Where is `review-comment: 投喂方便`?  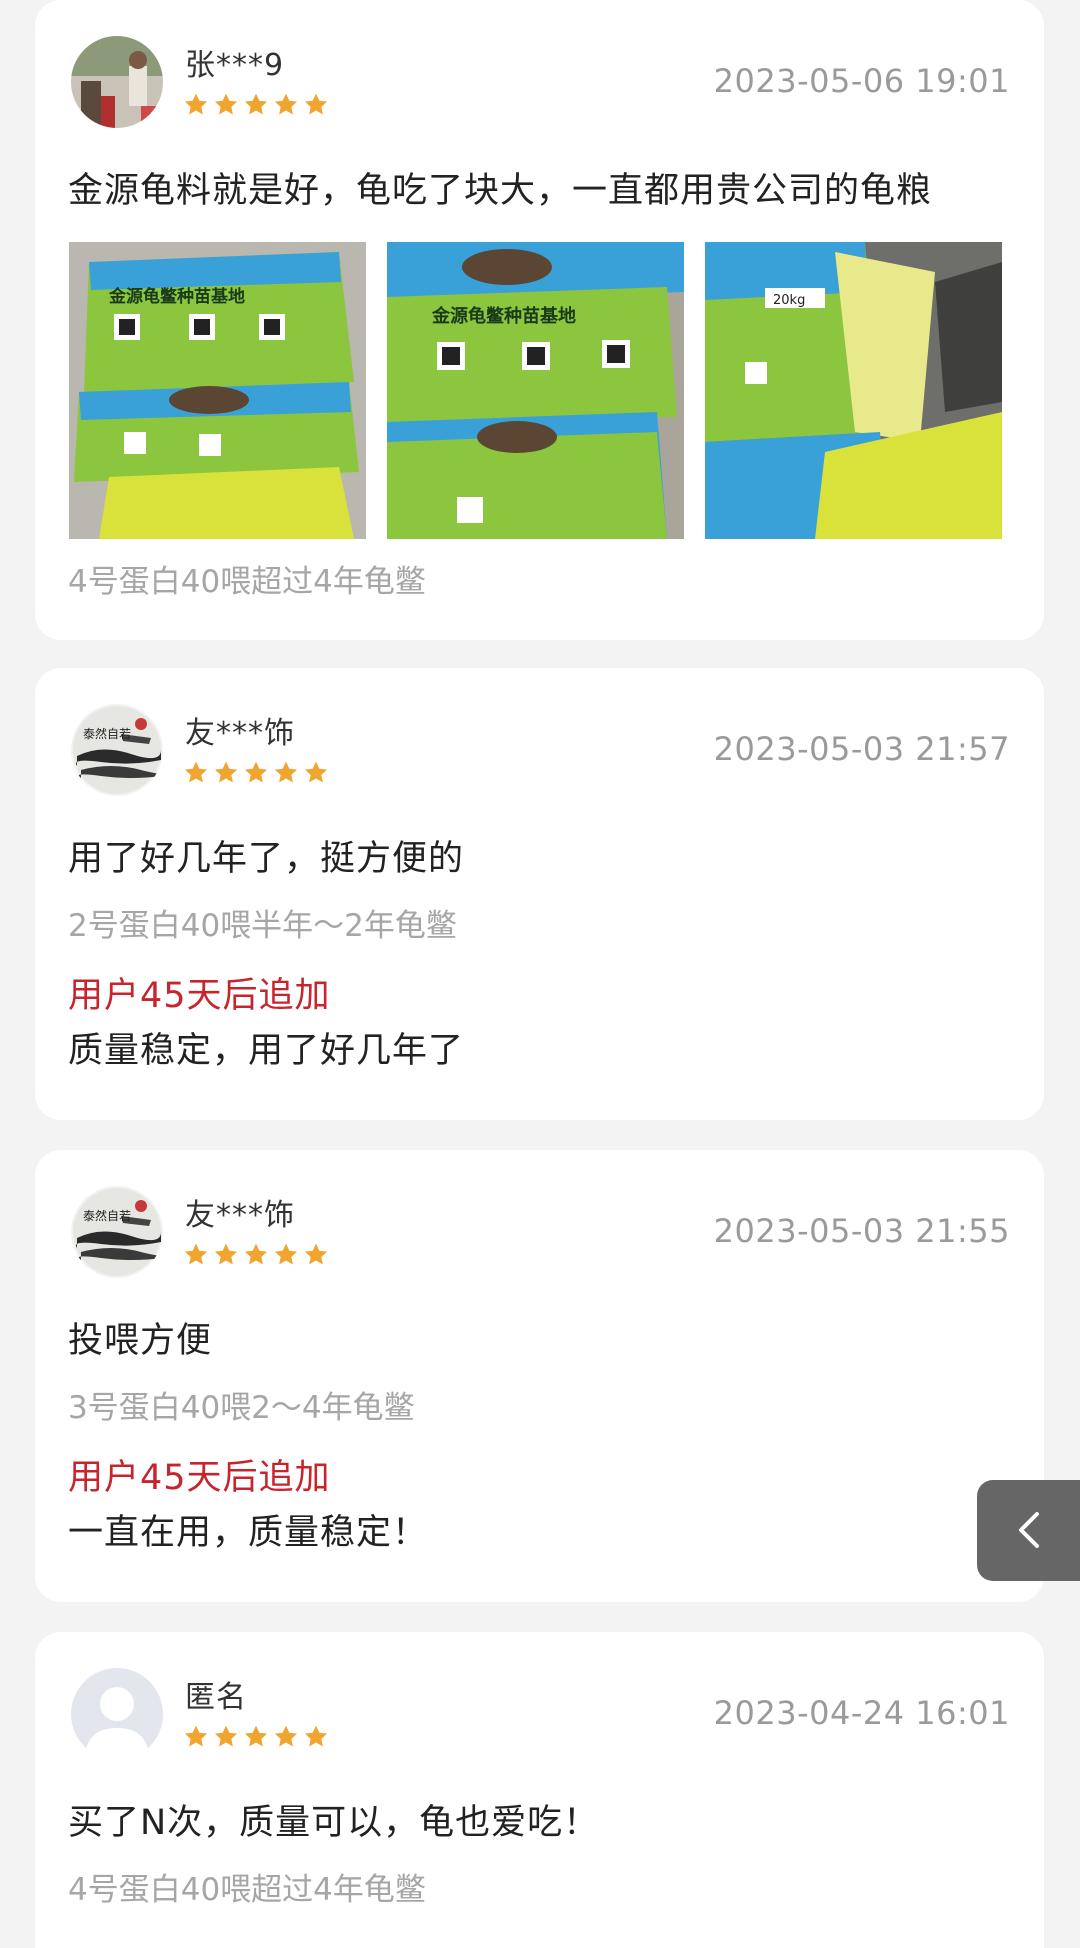
review-comment: 投喂方便 is located at coordinates (140, 1341).